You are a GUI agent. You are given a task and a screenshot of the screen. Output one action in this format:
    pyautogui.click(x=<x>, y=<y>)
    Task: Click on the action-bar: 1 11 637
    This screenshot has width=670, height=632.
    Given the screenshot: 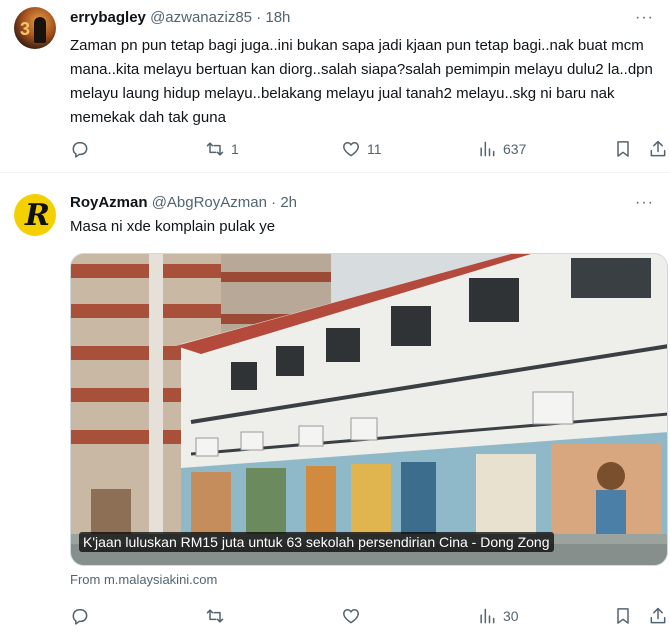 What is the action you would take?
    pyautogui.click(x=370, y=149)
    